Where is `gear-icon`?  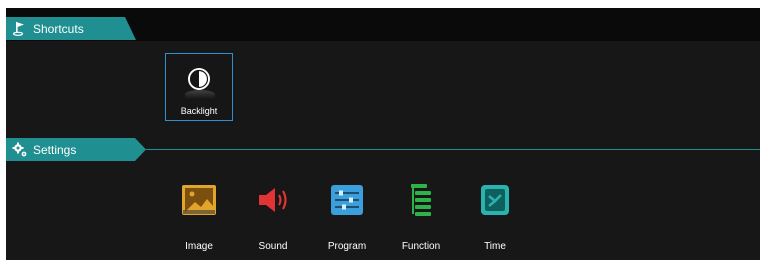
gear-icon is located at coordinates (20, 150).